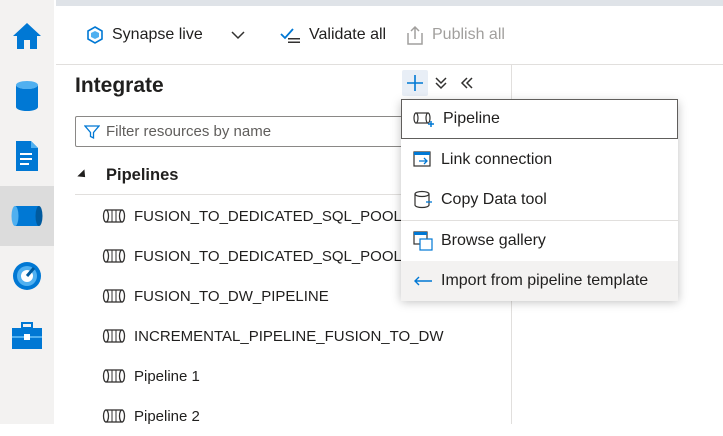 Image resolution: width=723 pixels, height=436 pixels. Describe the element at coordinates (167, 416) in the screenshot. I see `list-item-label: Pipeline 2` at that location.